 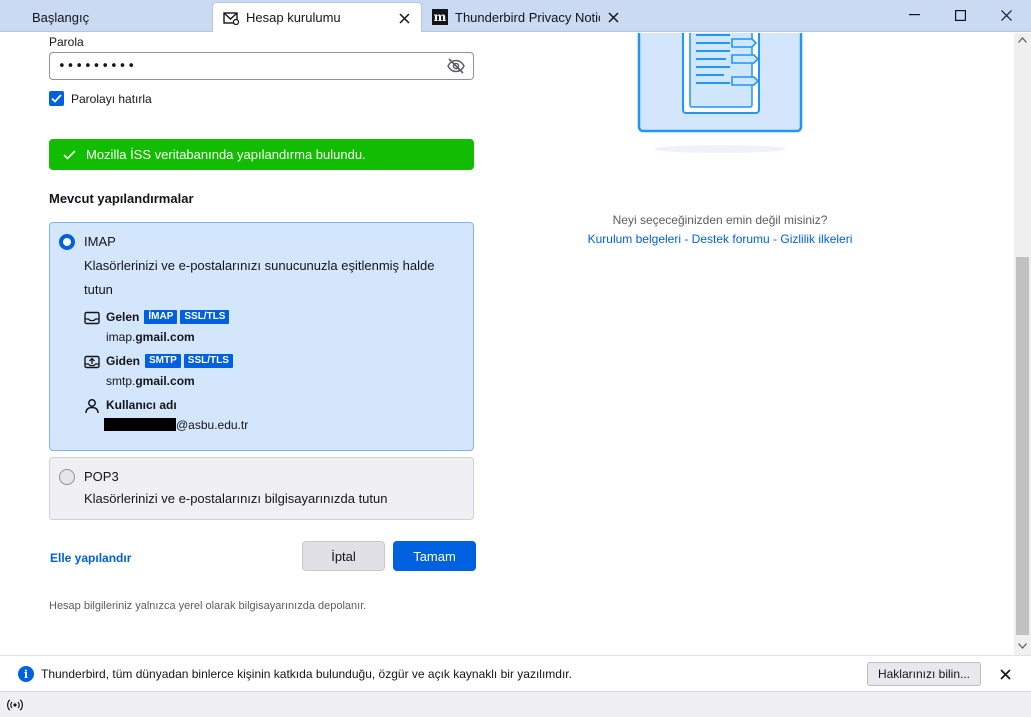 I want to click on scroll-up-icon, so click(x=1022, y=40).